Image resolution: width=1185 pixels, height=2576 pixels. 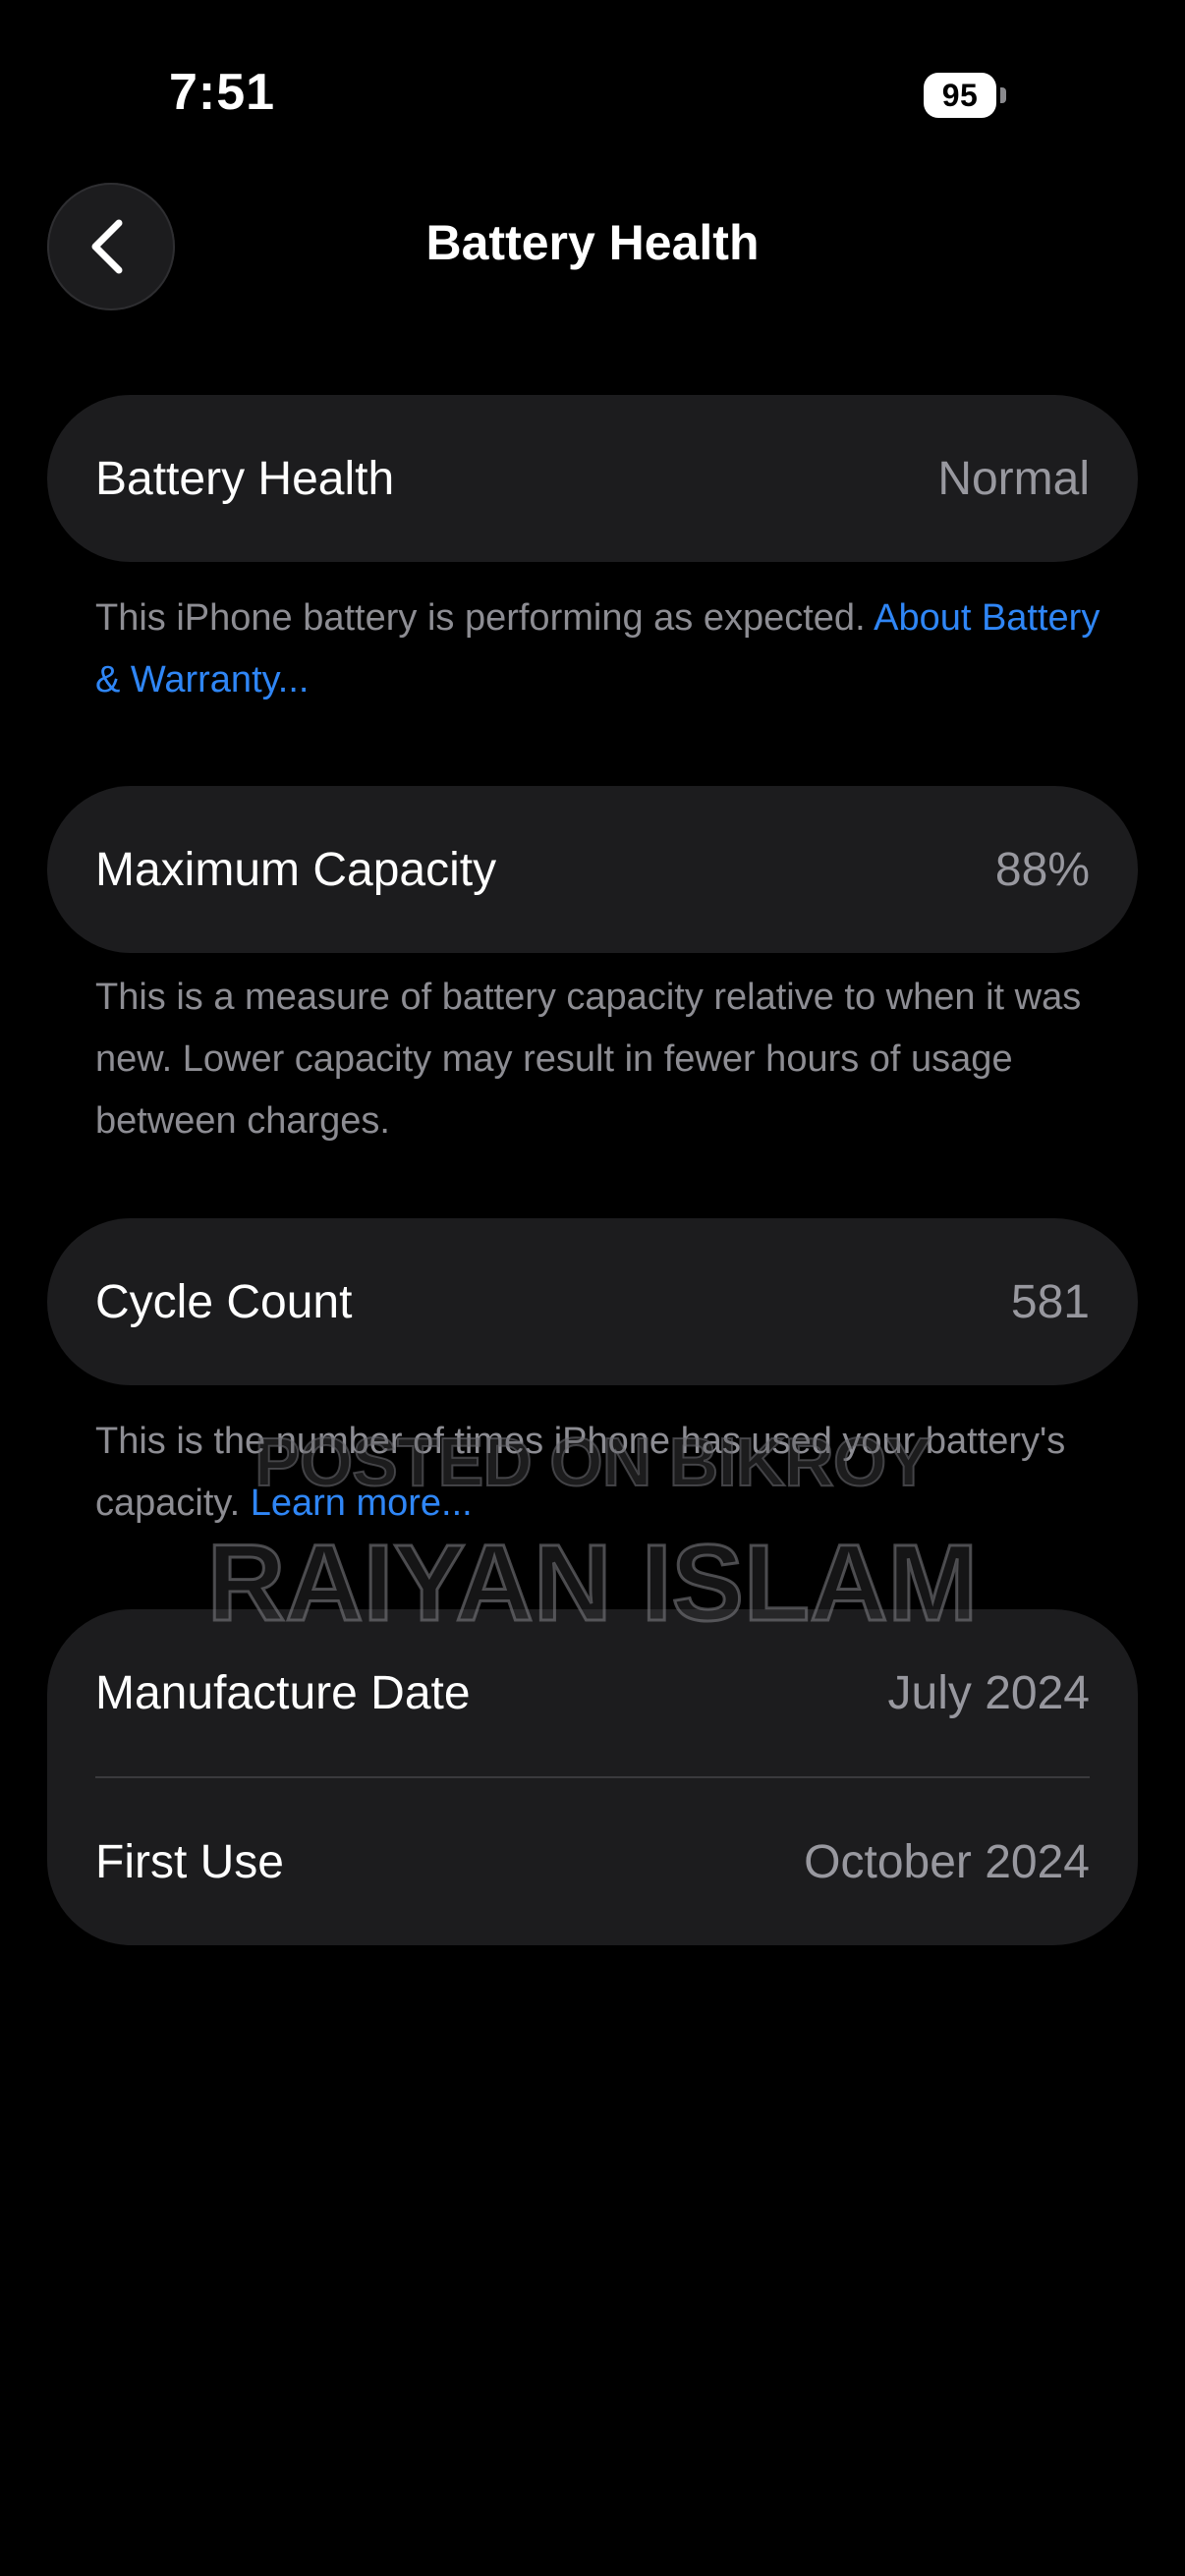 What do you see at coordinates (1014, 478) in the screenshot?
I see `battery-health-value: Normal` at bounding box center [1014, 478].